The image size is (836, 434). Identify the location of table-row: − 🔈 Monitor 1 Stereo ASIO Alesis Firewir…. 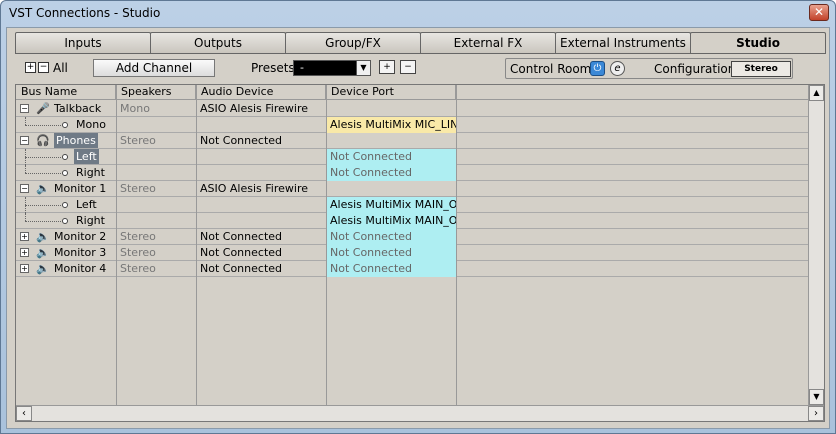
(412, 189).